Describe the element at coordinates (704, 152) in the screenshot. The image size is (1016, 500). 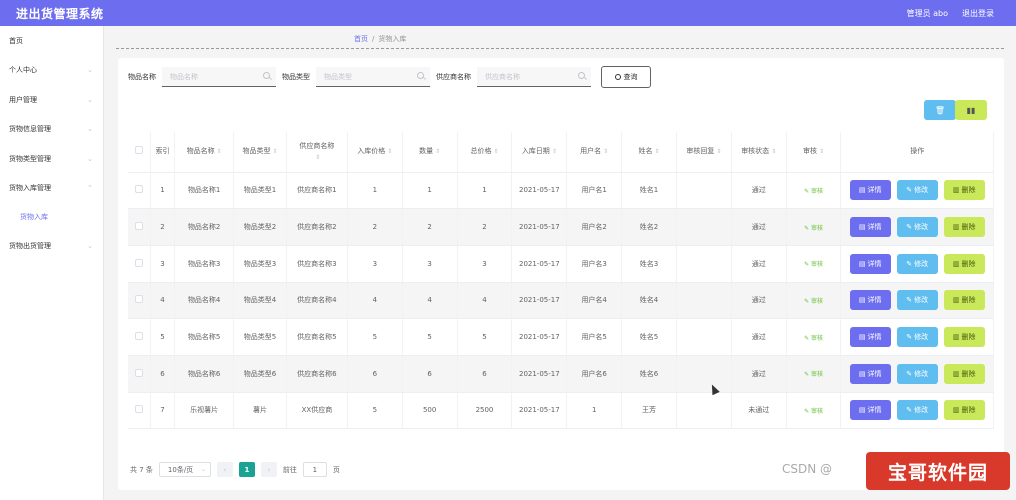
I see `column-header: 审核回复 ⇕` at that location.